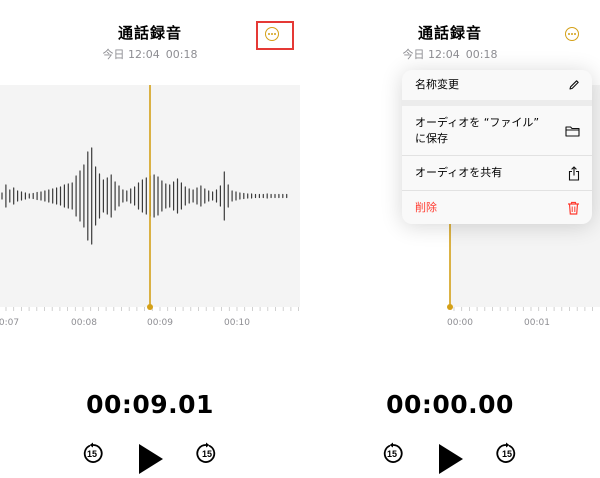 This screenshot has height=478, width=600. I want to click on menu-item-save-to-files: オーディオを “ファイル” に保存, so click(497, 131).